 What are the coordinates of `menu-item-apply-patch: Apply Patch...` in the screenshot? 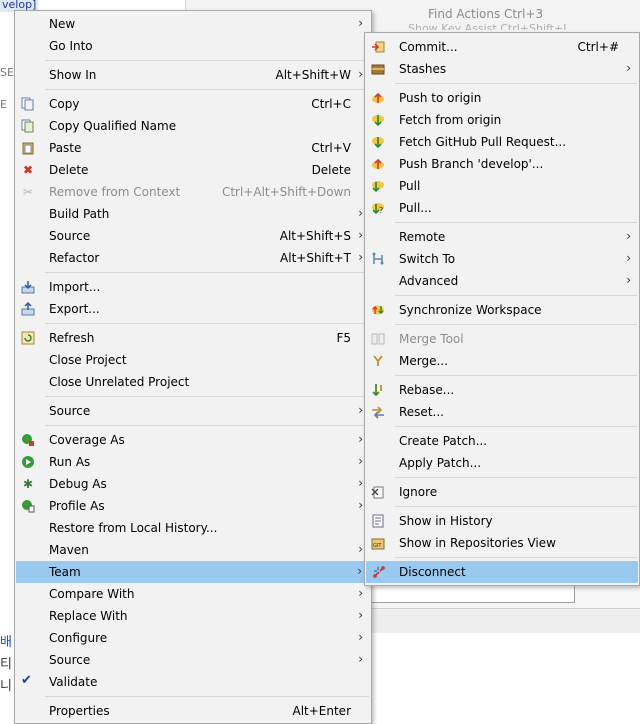 It's located at (502, 463).